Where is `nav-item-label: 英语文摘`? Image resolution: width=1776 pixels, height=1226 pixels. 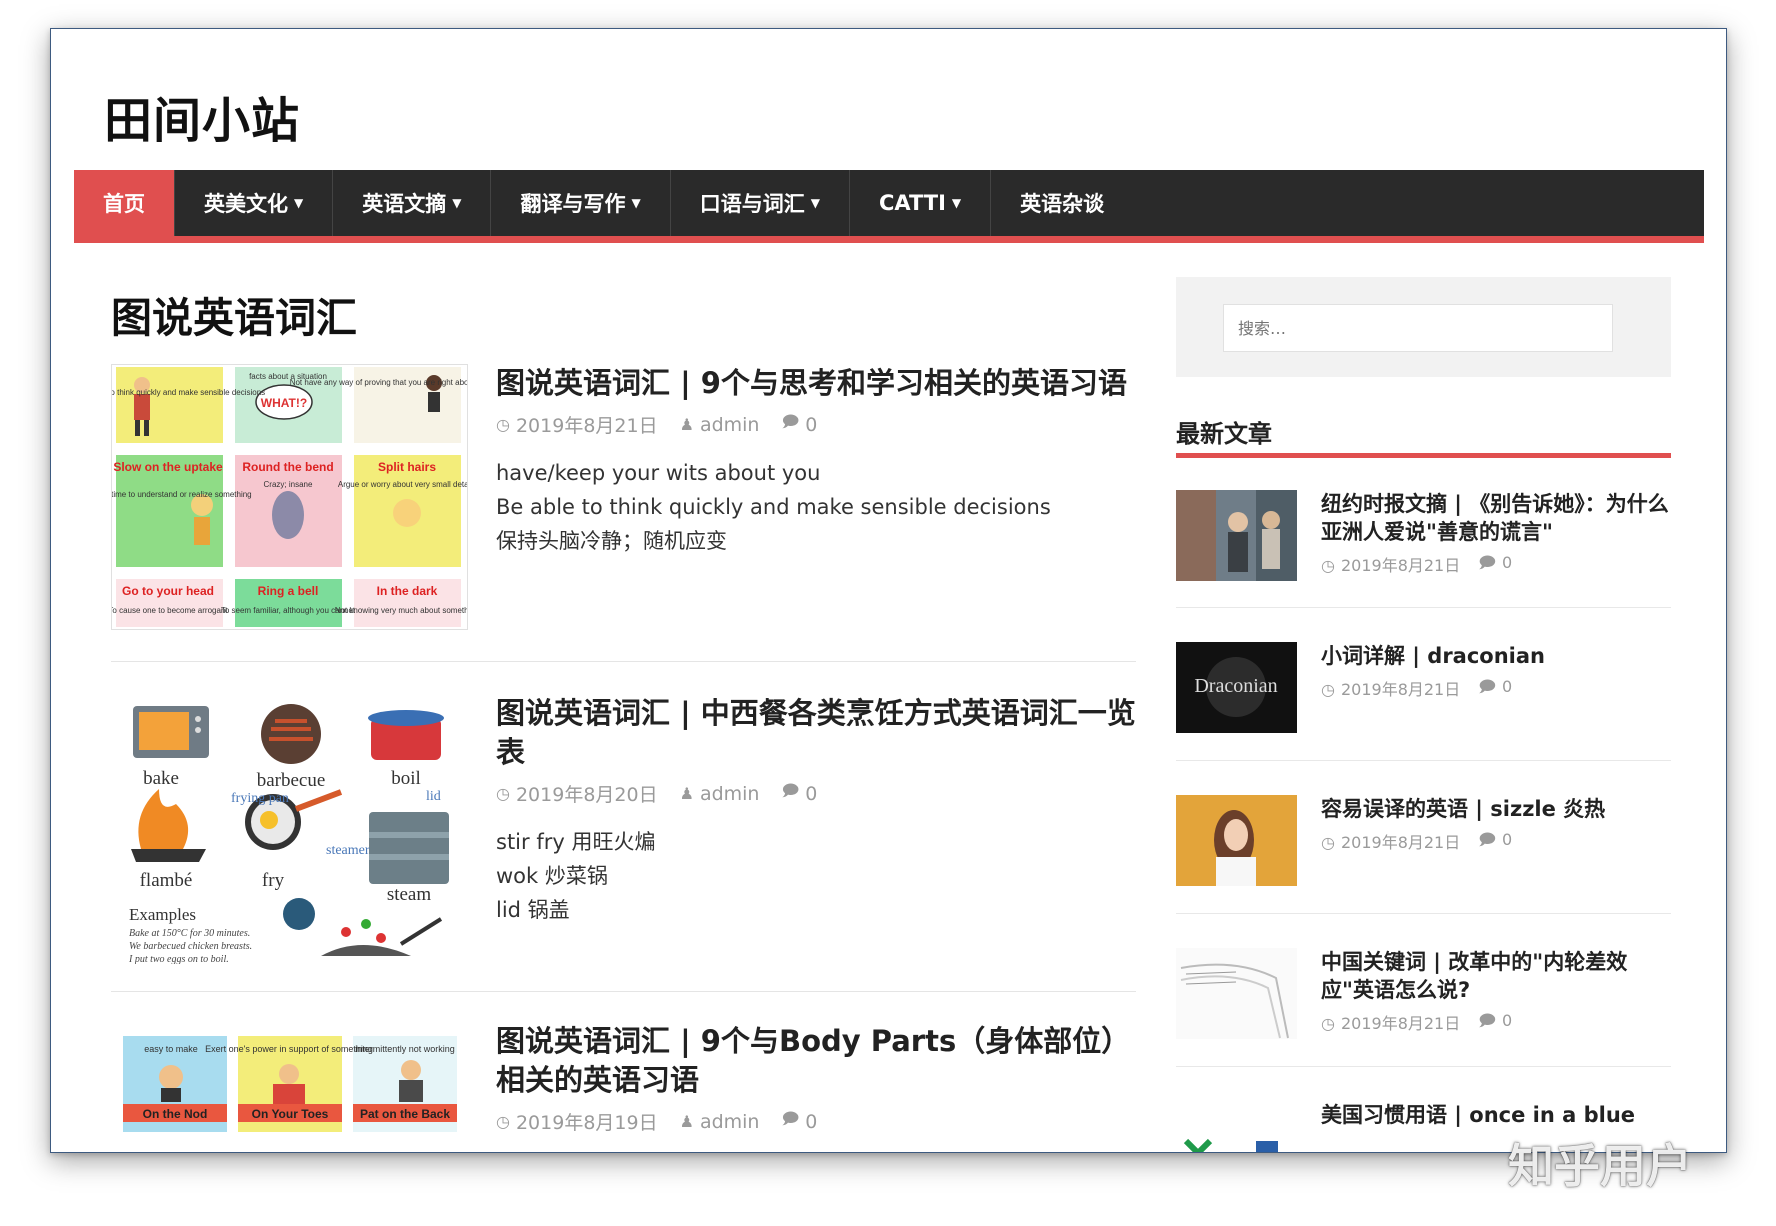
nav-item-label: 英语文摘 is located at coordinates (404, 204).